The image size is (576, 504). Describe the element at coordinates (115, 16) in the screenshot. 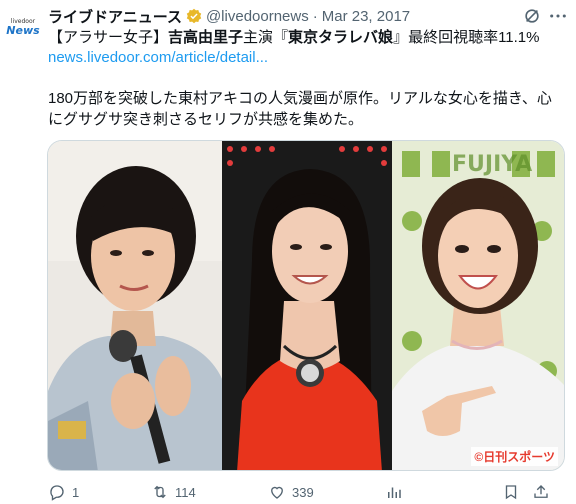

I see `display-name: ライブドアニュース` at that location.